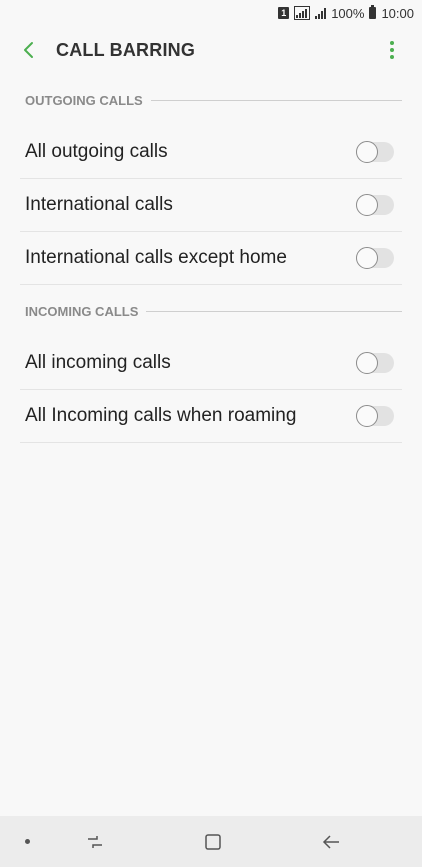 This screenshot has width=422, height=867. What do you see at coordinates (348, 13) in the screenshot?
I see `battery-percent: 100%` at bounding box center [348, 13].